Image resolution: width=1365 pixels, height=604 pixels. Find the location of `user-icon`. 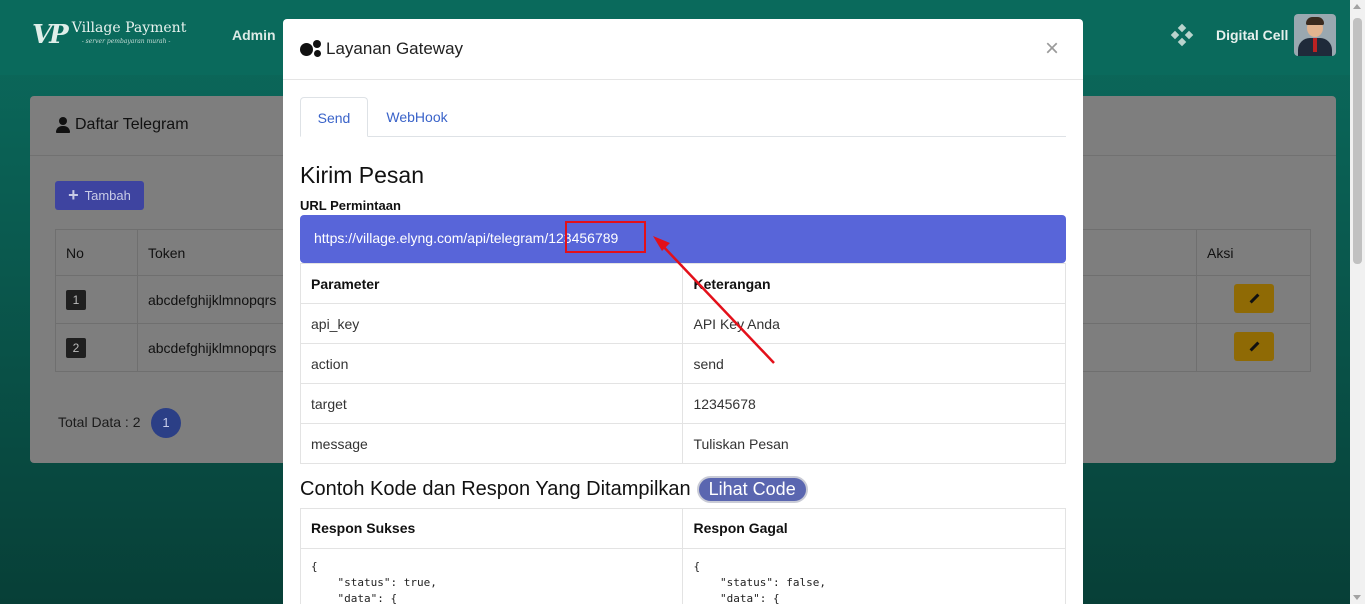

user-icon is located at coordinates (63, 125).